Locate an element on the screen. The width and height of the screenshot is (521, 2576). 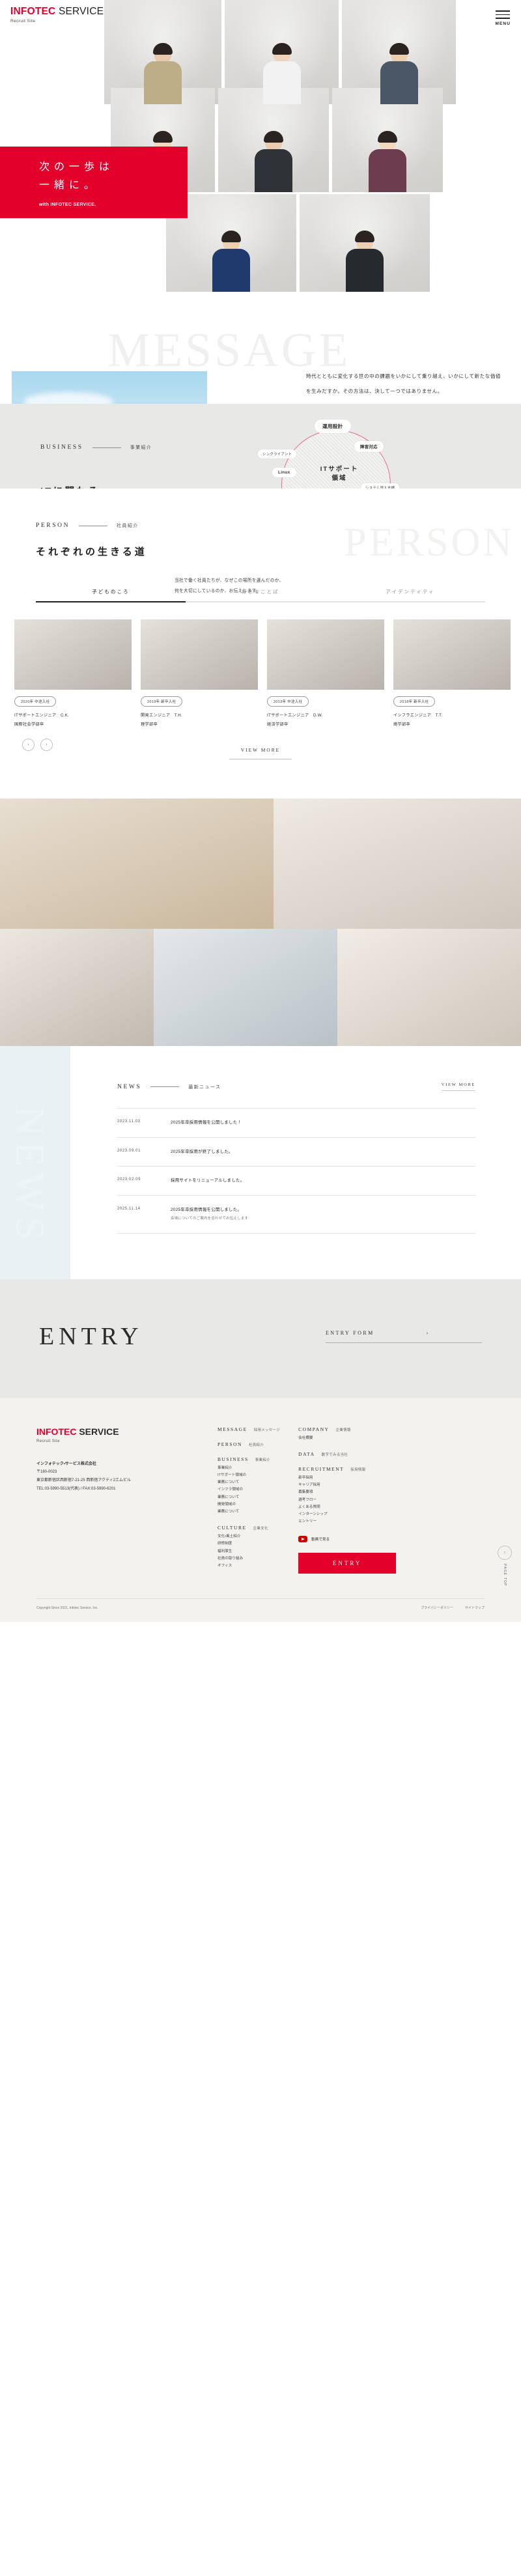
page-top-button: ↑ PAGE TOP is located at coordinates (505, 1566).